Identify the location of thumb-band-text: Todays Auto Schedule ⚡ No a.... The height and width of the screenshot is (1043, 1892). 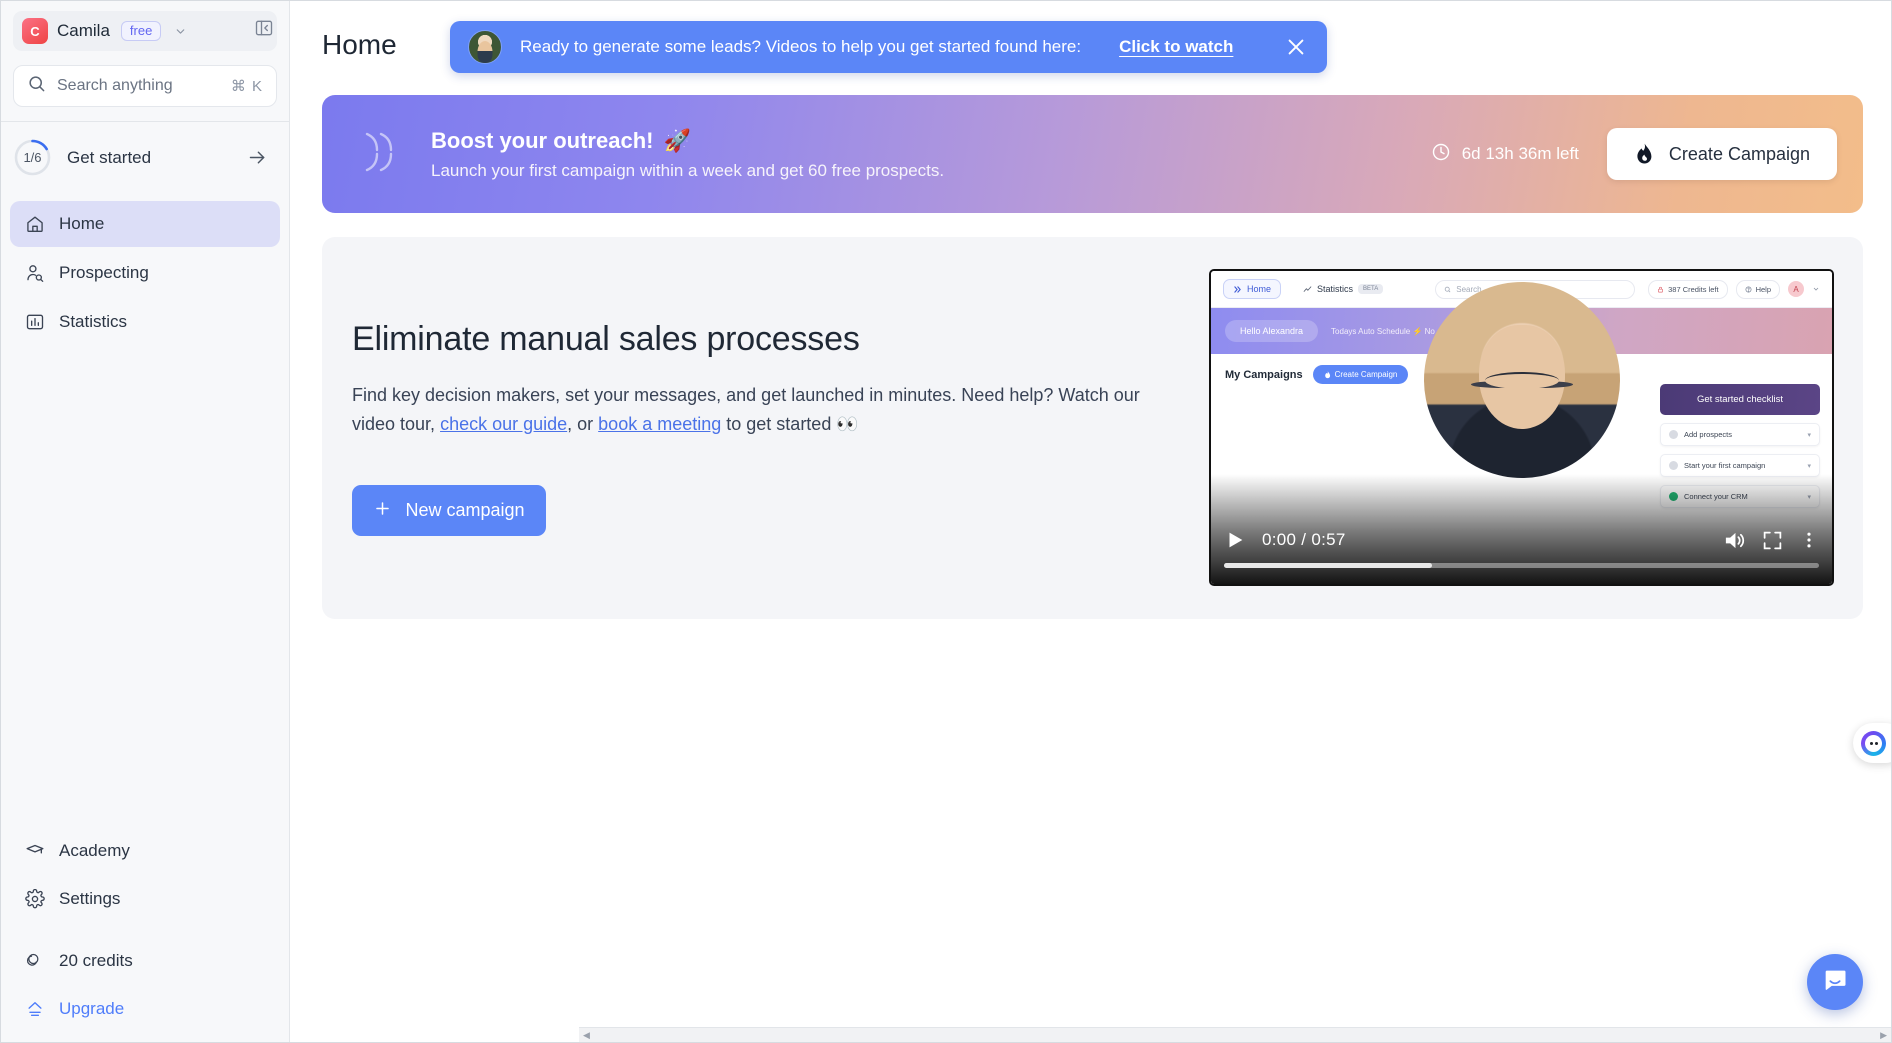
(1390, 331).